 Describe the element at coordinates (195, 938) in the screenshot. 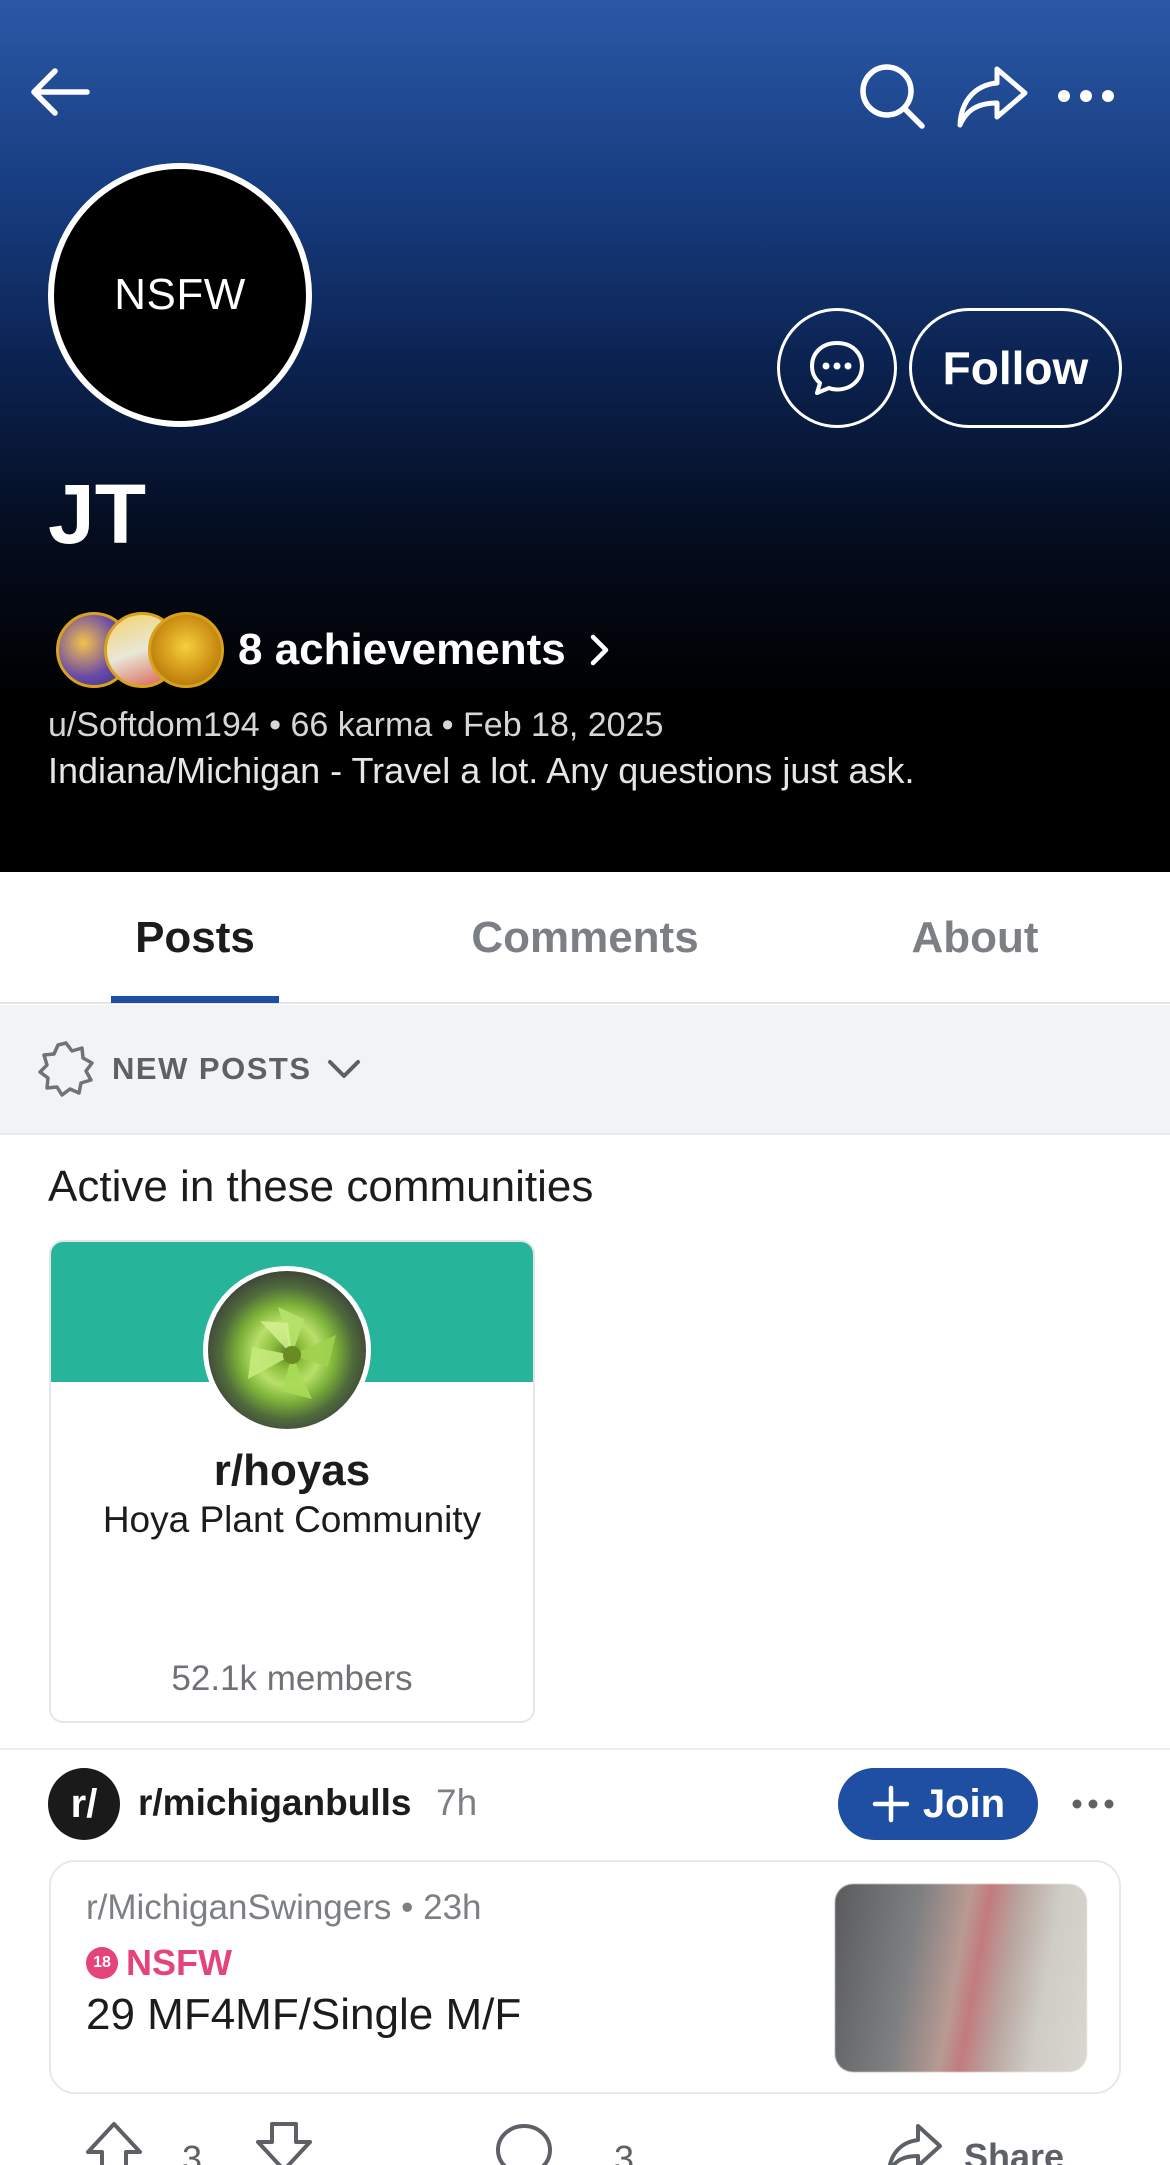

I see `tab-posts: Posts` at that location.